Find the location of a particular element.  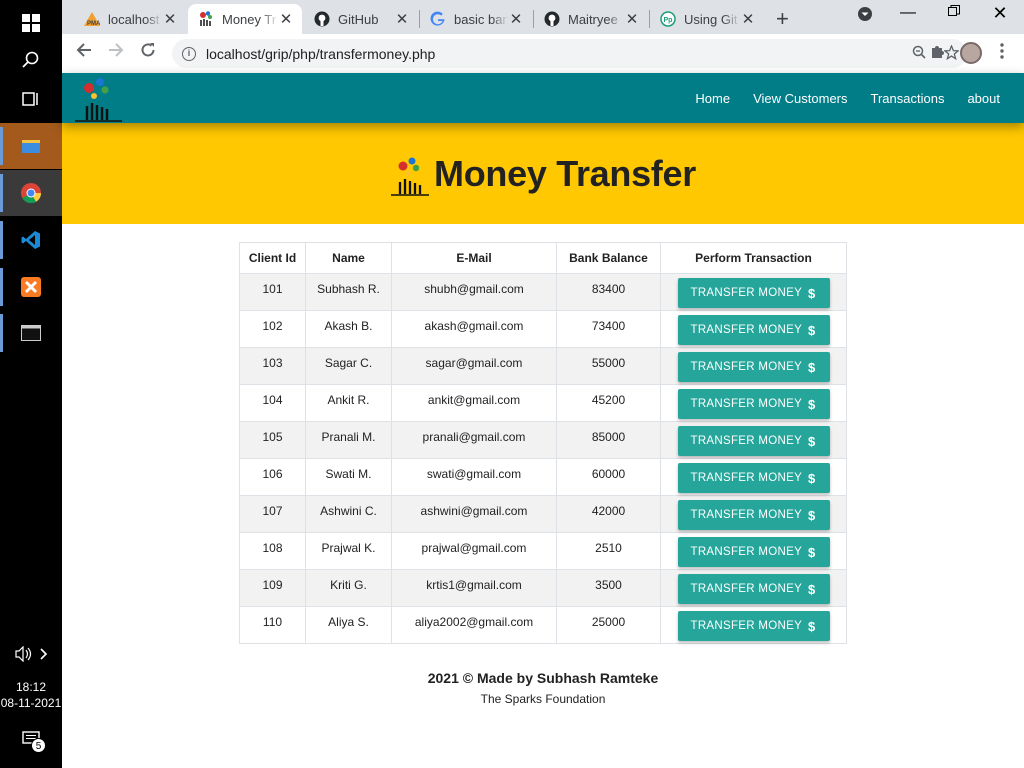

volume-icon is located at coordinates (31, 654).